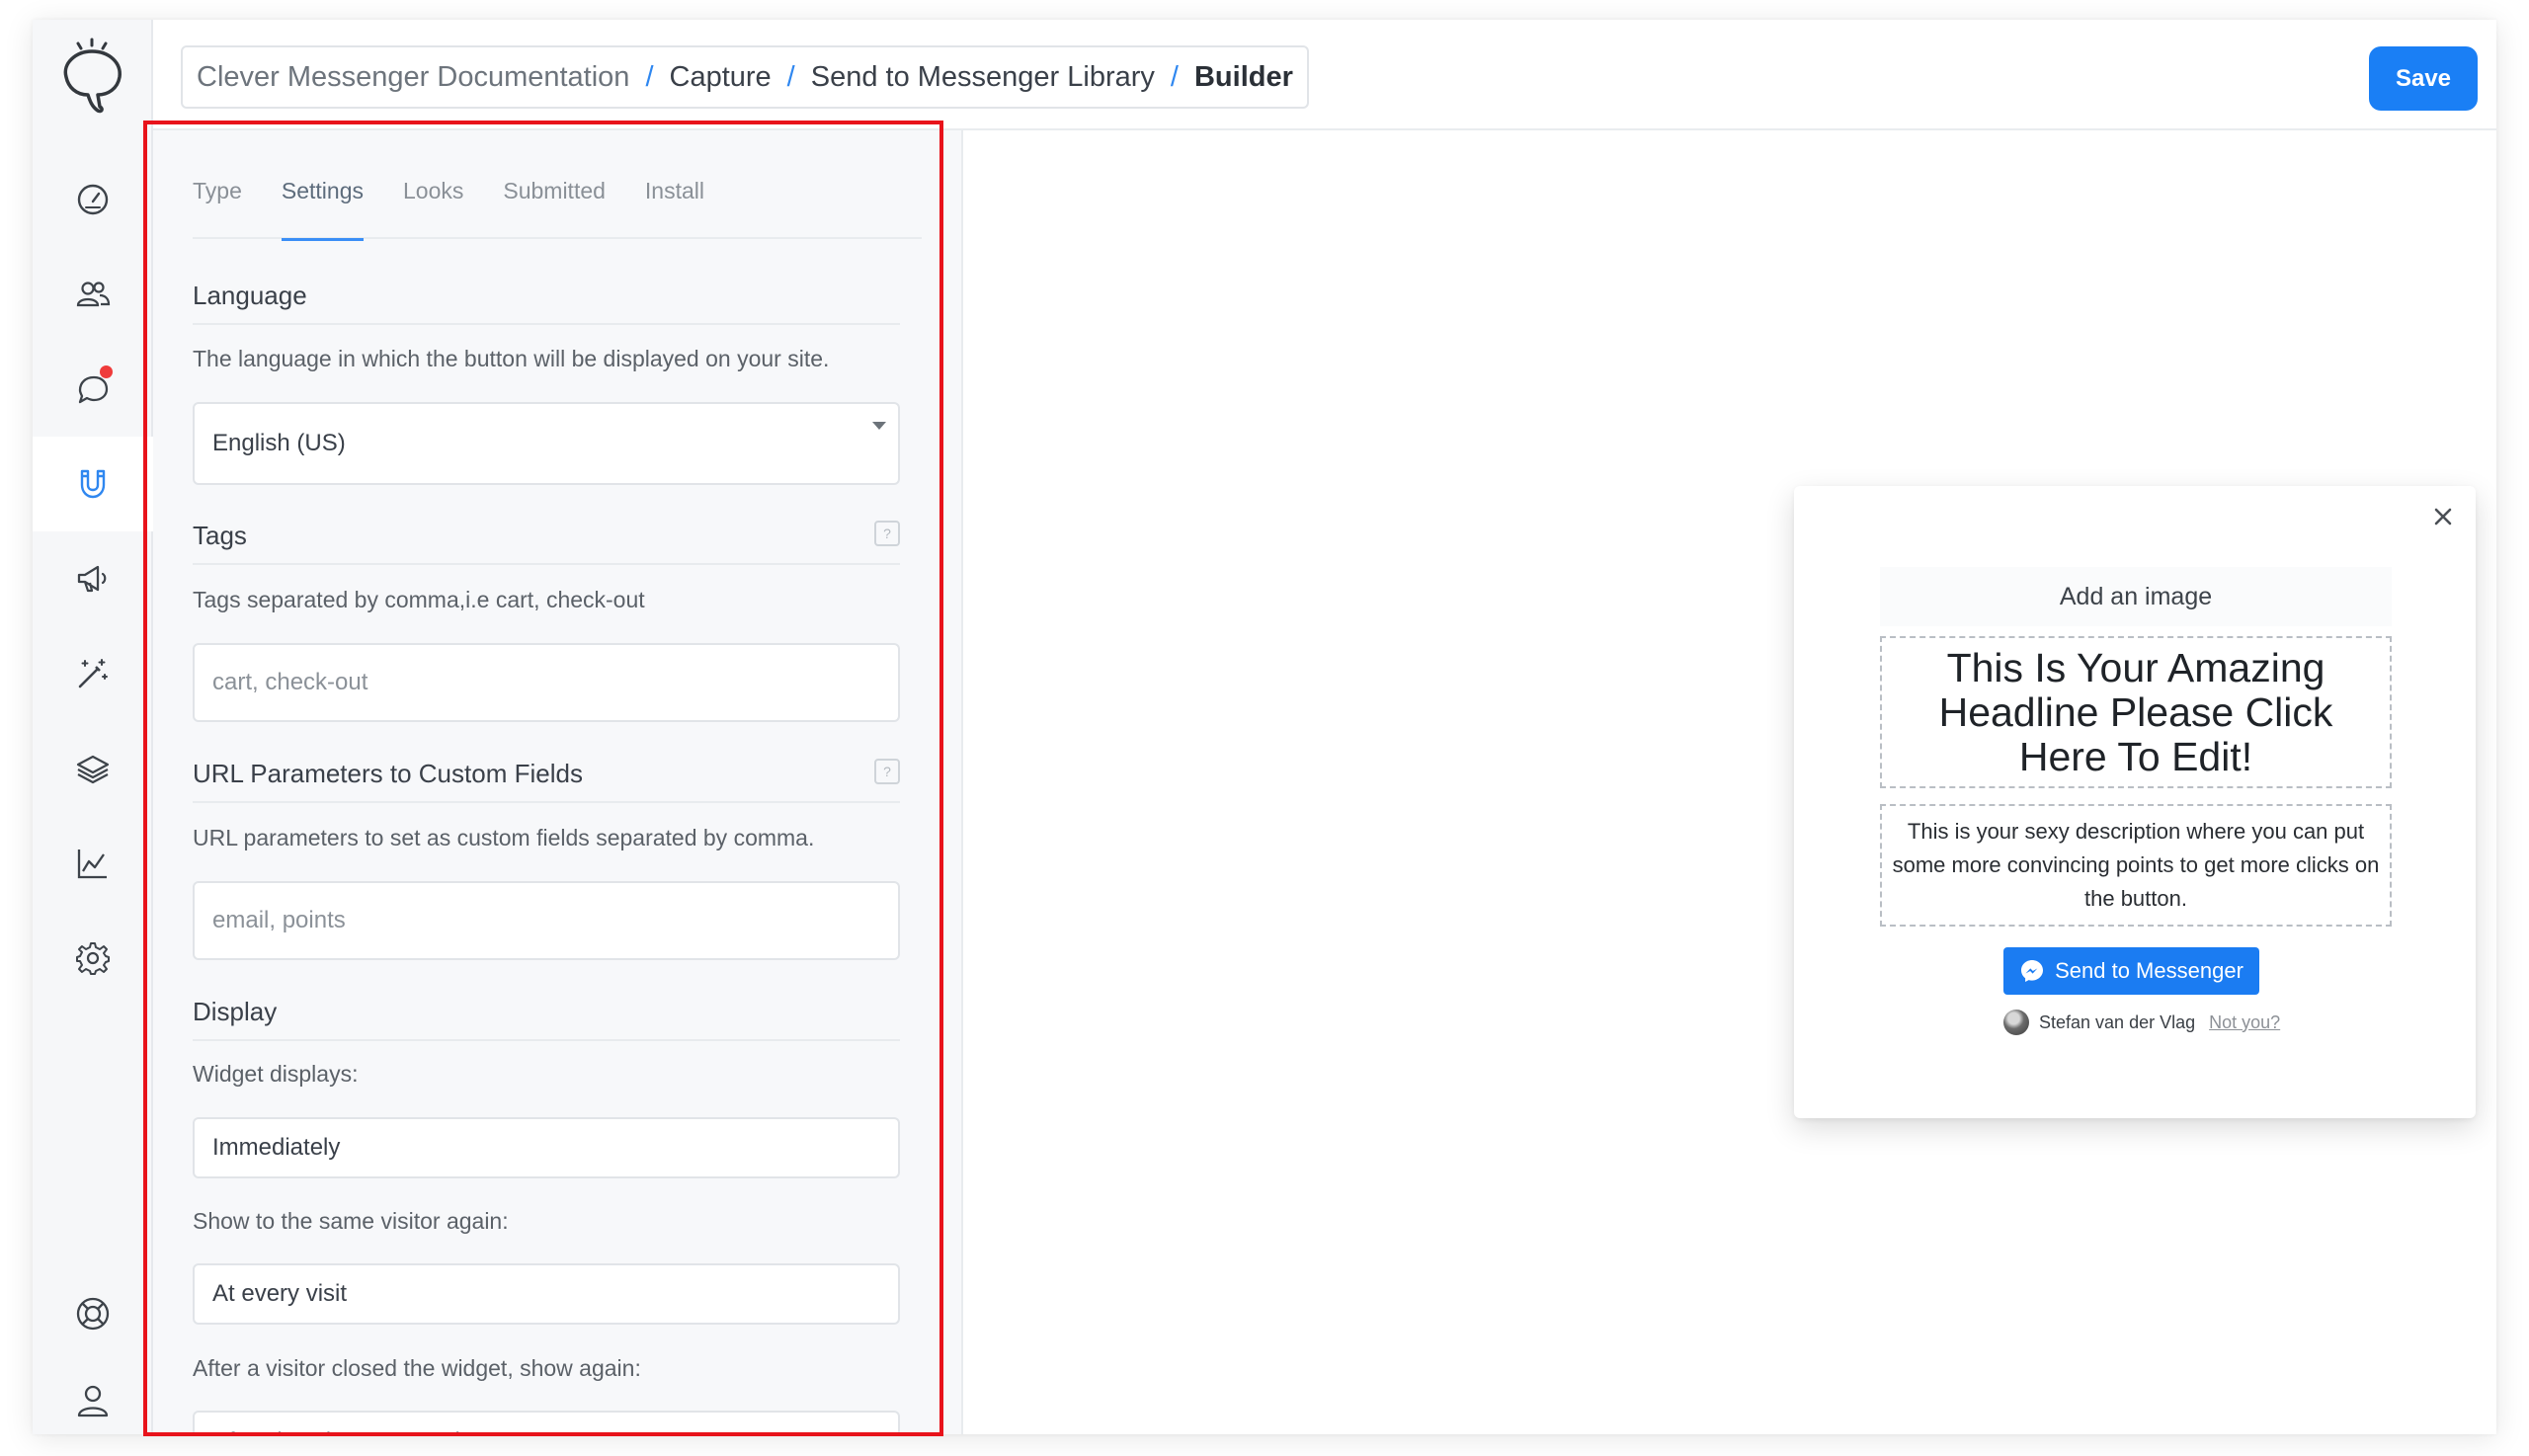  I want to click on layers-icon, so click(93, 769).